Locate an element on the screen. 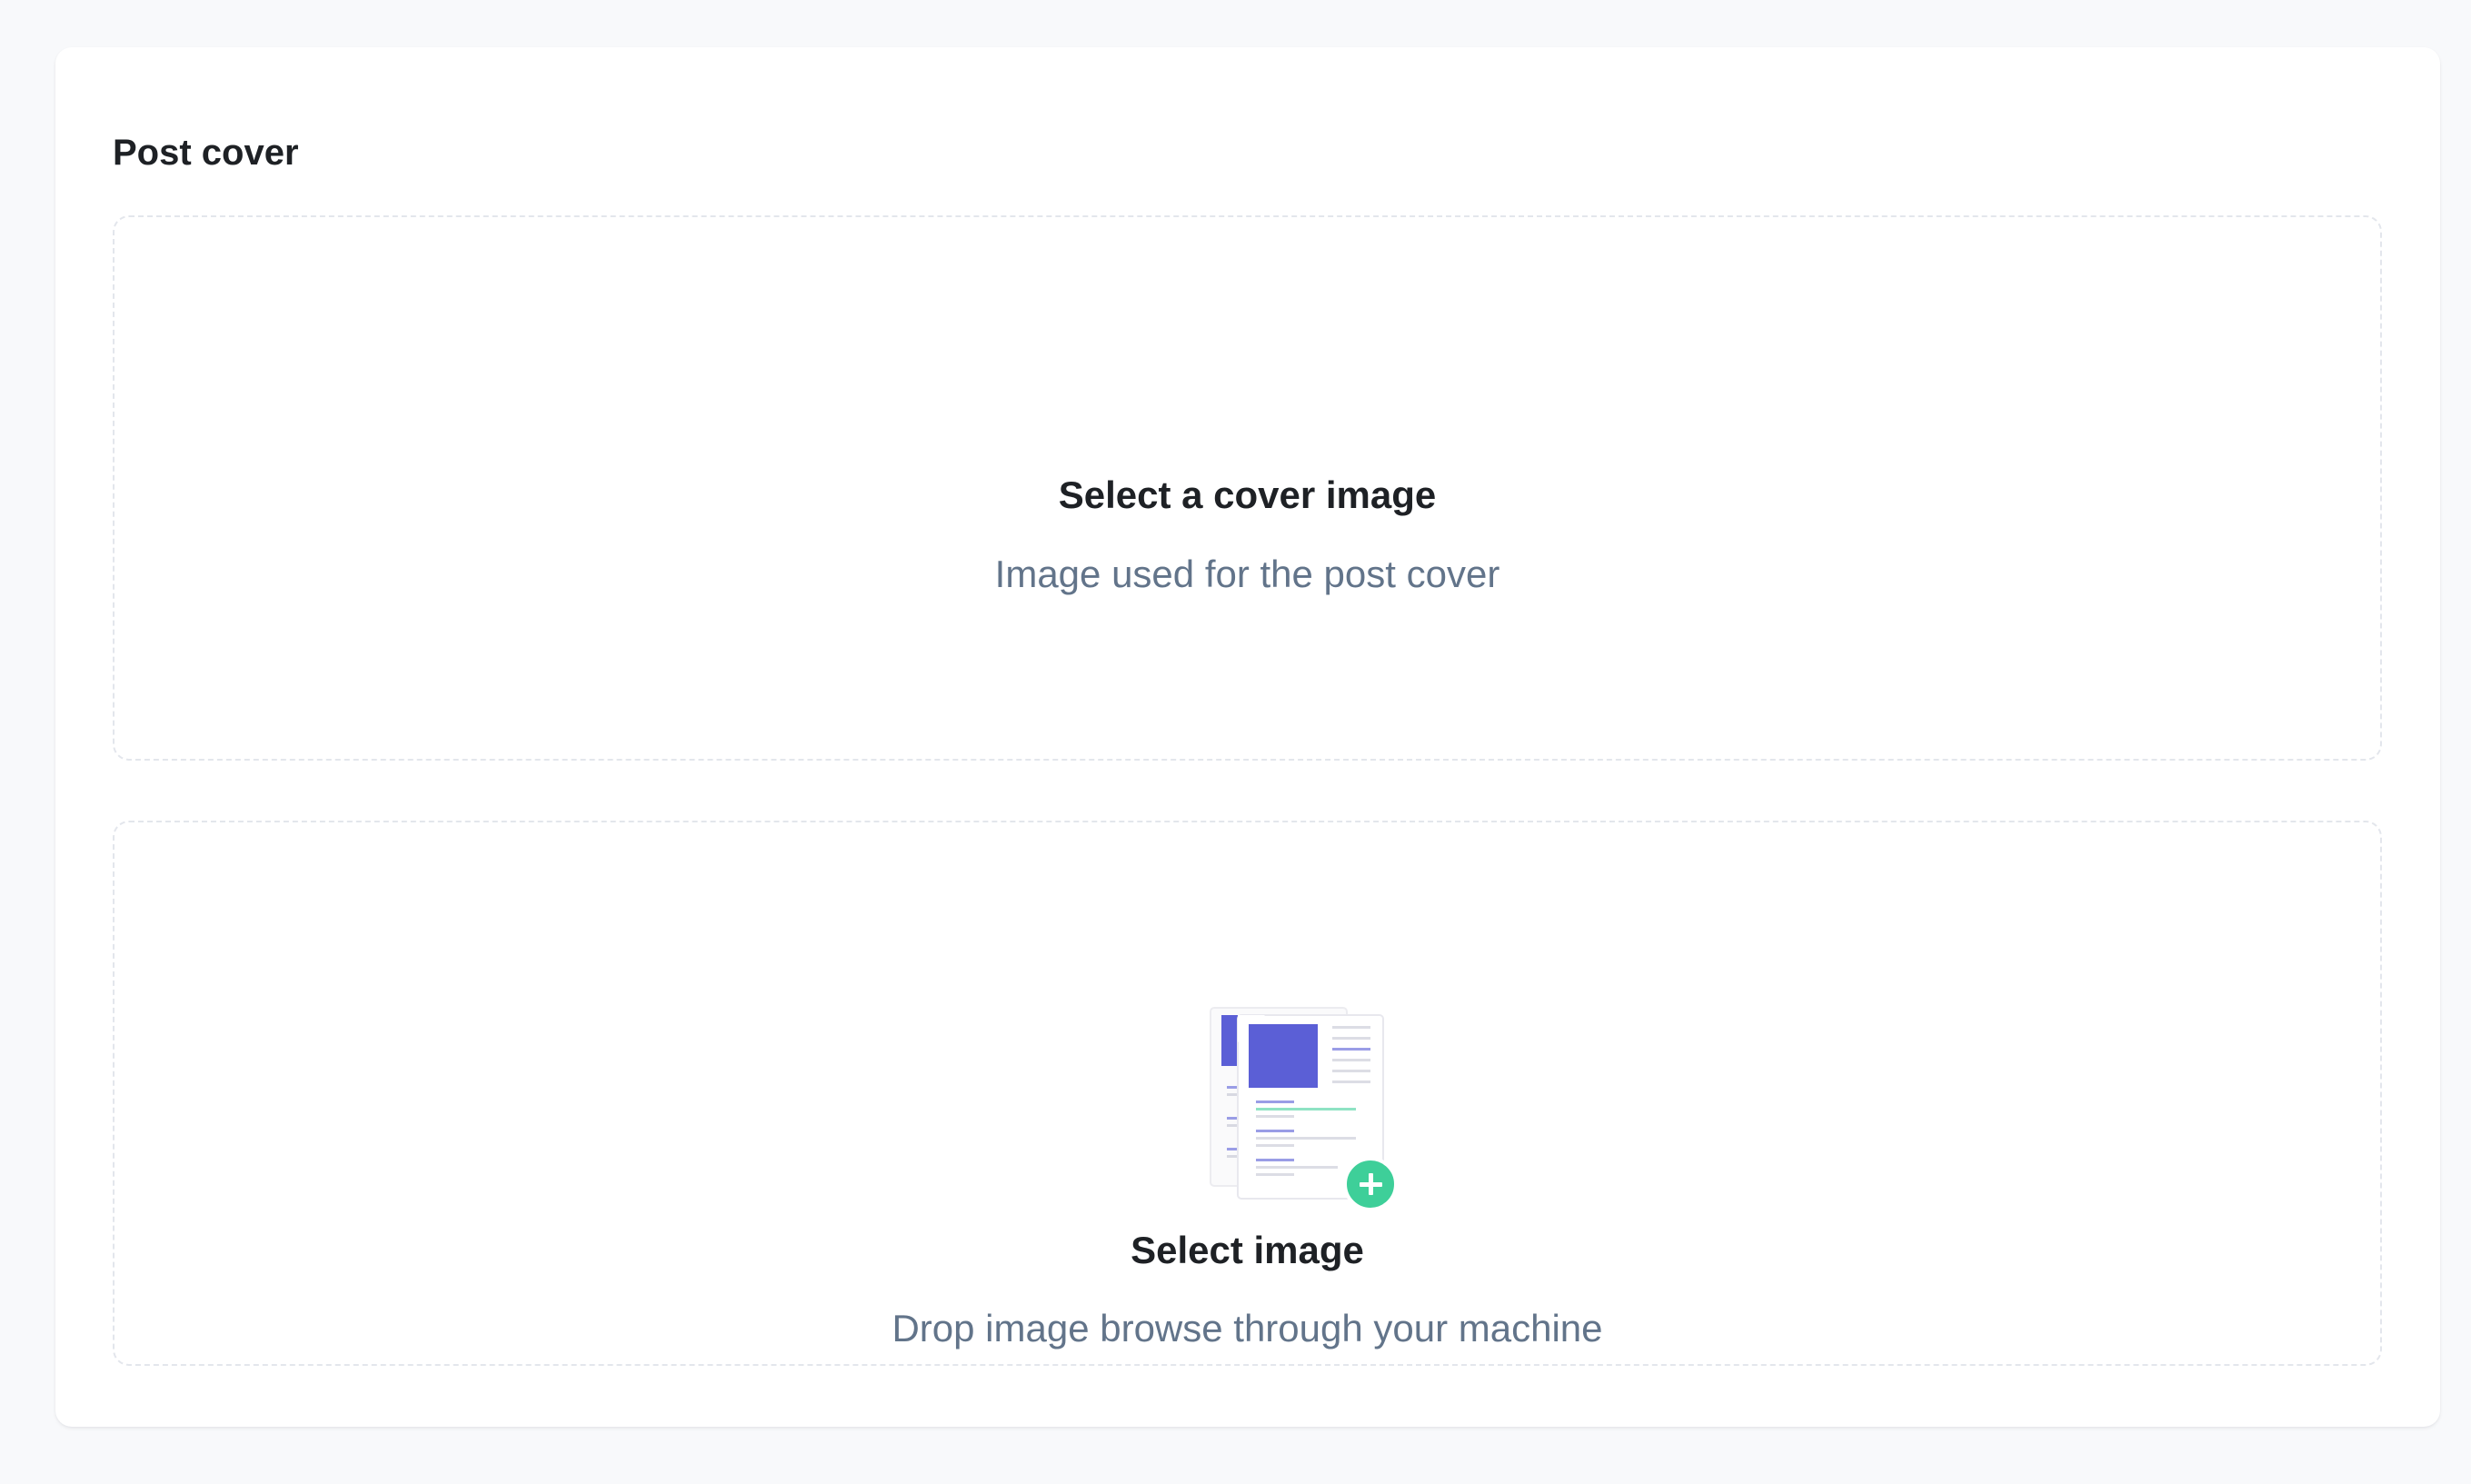 This screenshot has height=1484, width=2471. upload-dropzone-title: Select image is located at coordinates (1247, 1250).